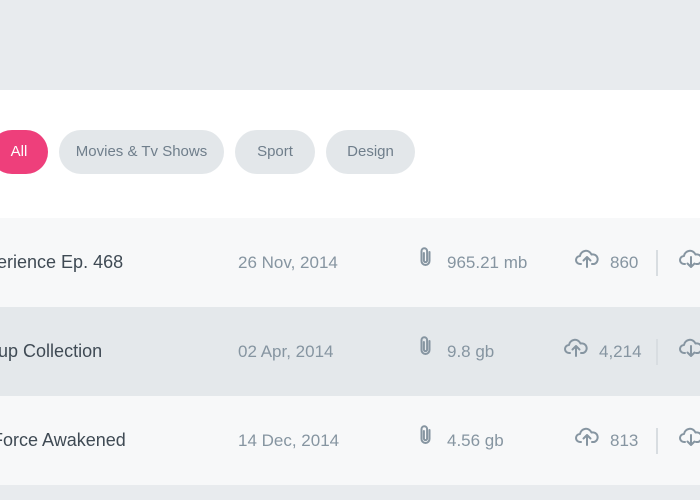 This screenshot has height=500, width=700. I want to click on row-seeders-label: 860, so click(624, 262).